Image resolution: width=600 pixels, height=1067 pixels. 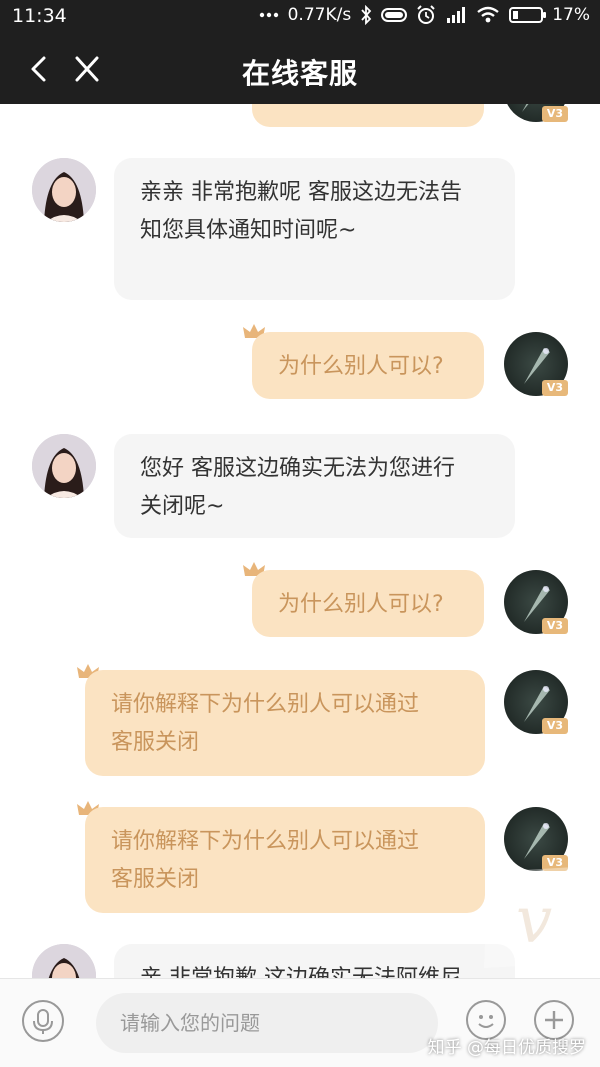 I want to click on partial-user-bubble, so click(x=368, y=115).